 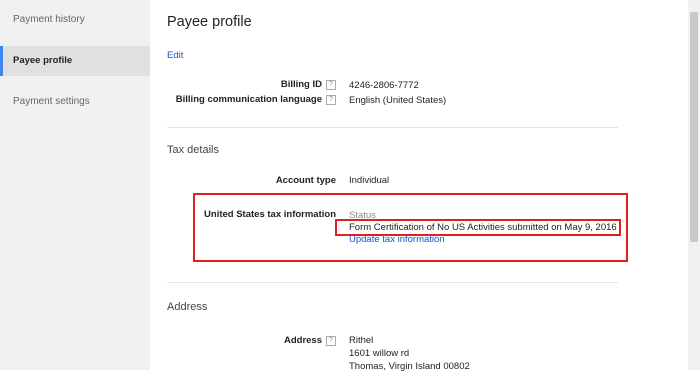 What do you see at coordinates (384, 85) in the screenshot?
I see `billing-id-value: 4246-2806-7772` at bounding box center [384, 85].